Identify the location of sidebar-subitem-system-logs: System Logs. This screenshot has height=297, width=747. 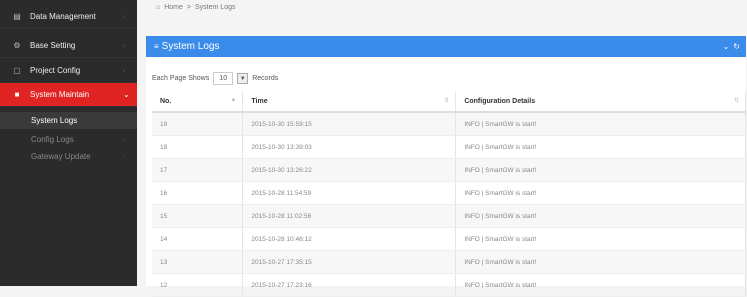
(68, 120).